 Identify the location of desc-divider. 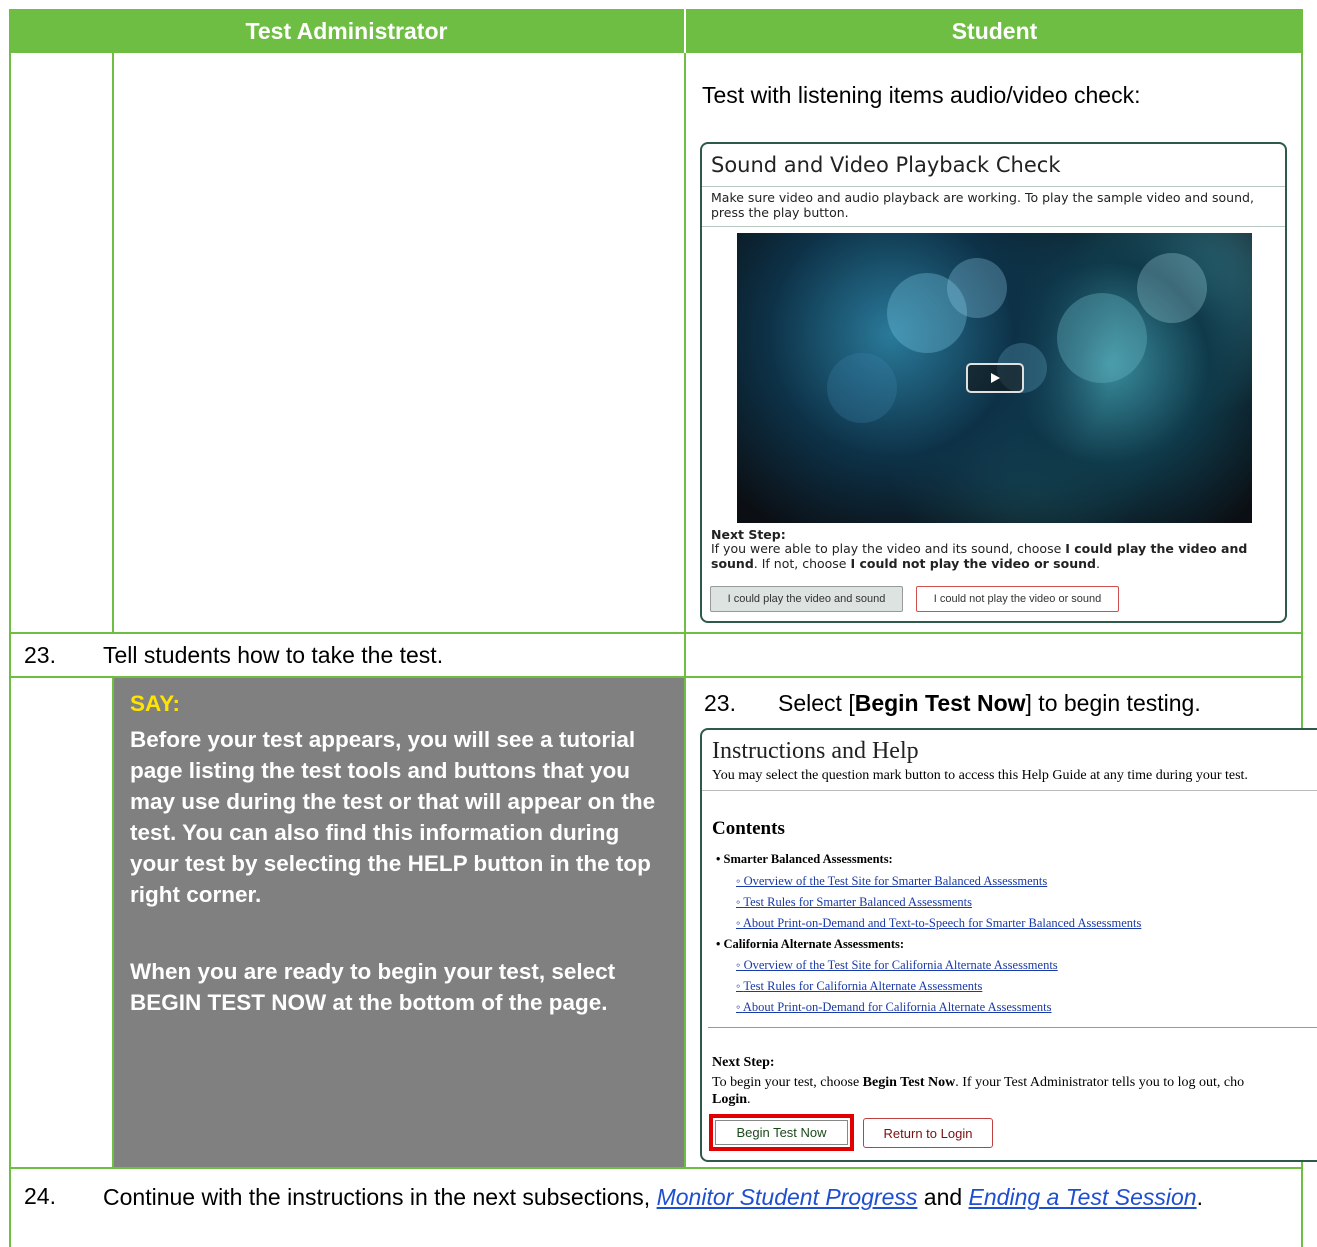
(993, 226).